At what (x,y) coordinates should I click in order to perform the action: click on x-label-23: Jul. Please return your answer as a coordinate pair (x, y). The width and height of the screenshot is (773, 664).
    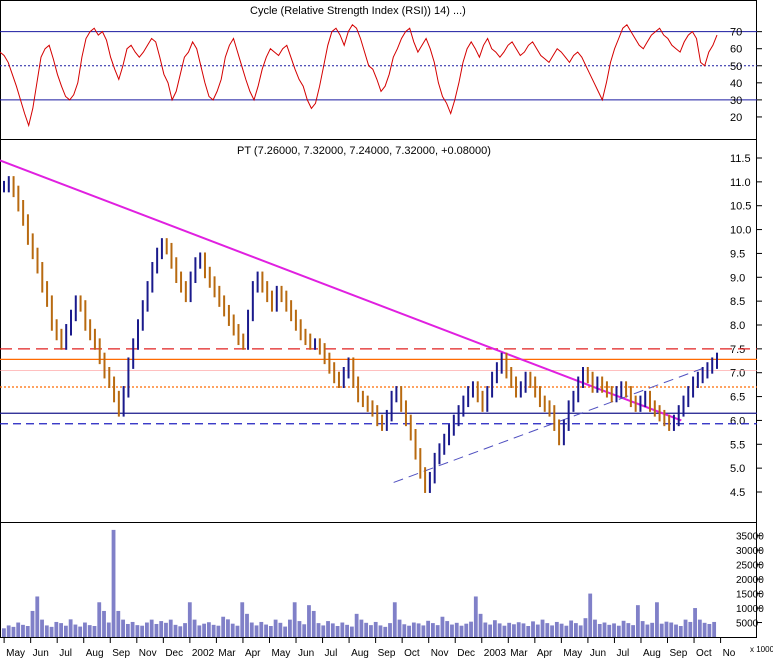
    Looking at the image, I should click on (622, 653).